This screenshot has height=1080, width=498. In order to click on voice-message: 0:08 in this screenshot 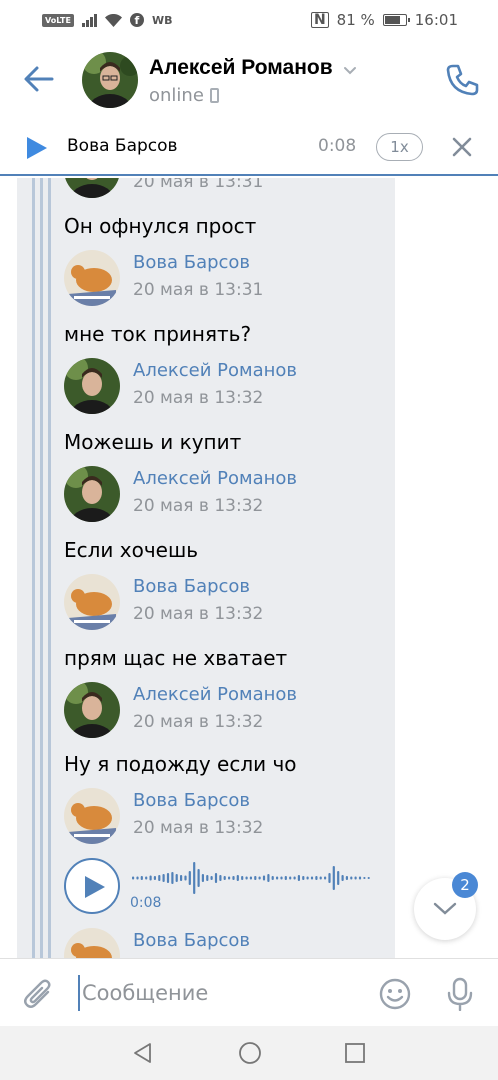, I will do `click(219, 888)`.